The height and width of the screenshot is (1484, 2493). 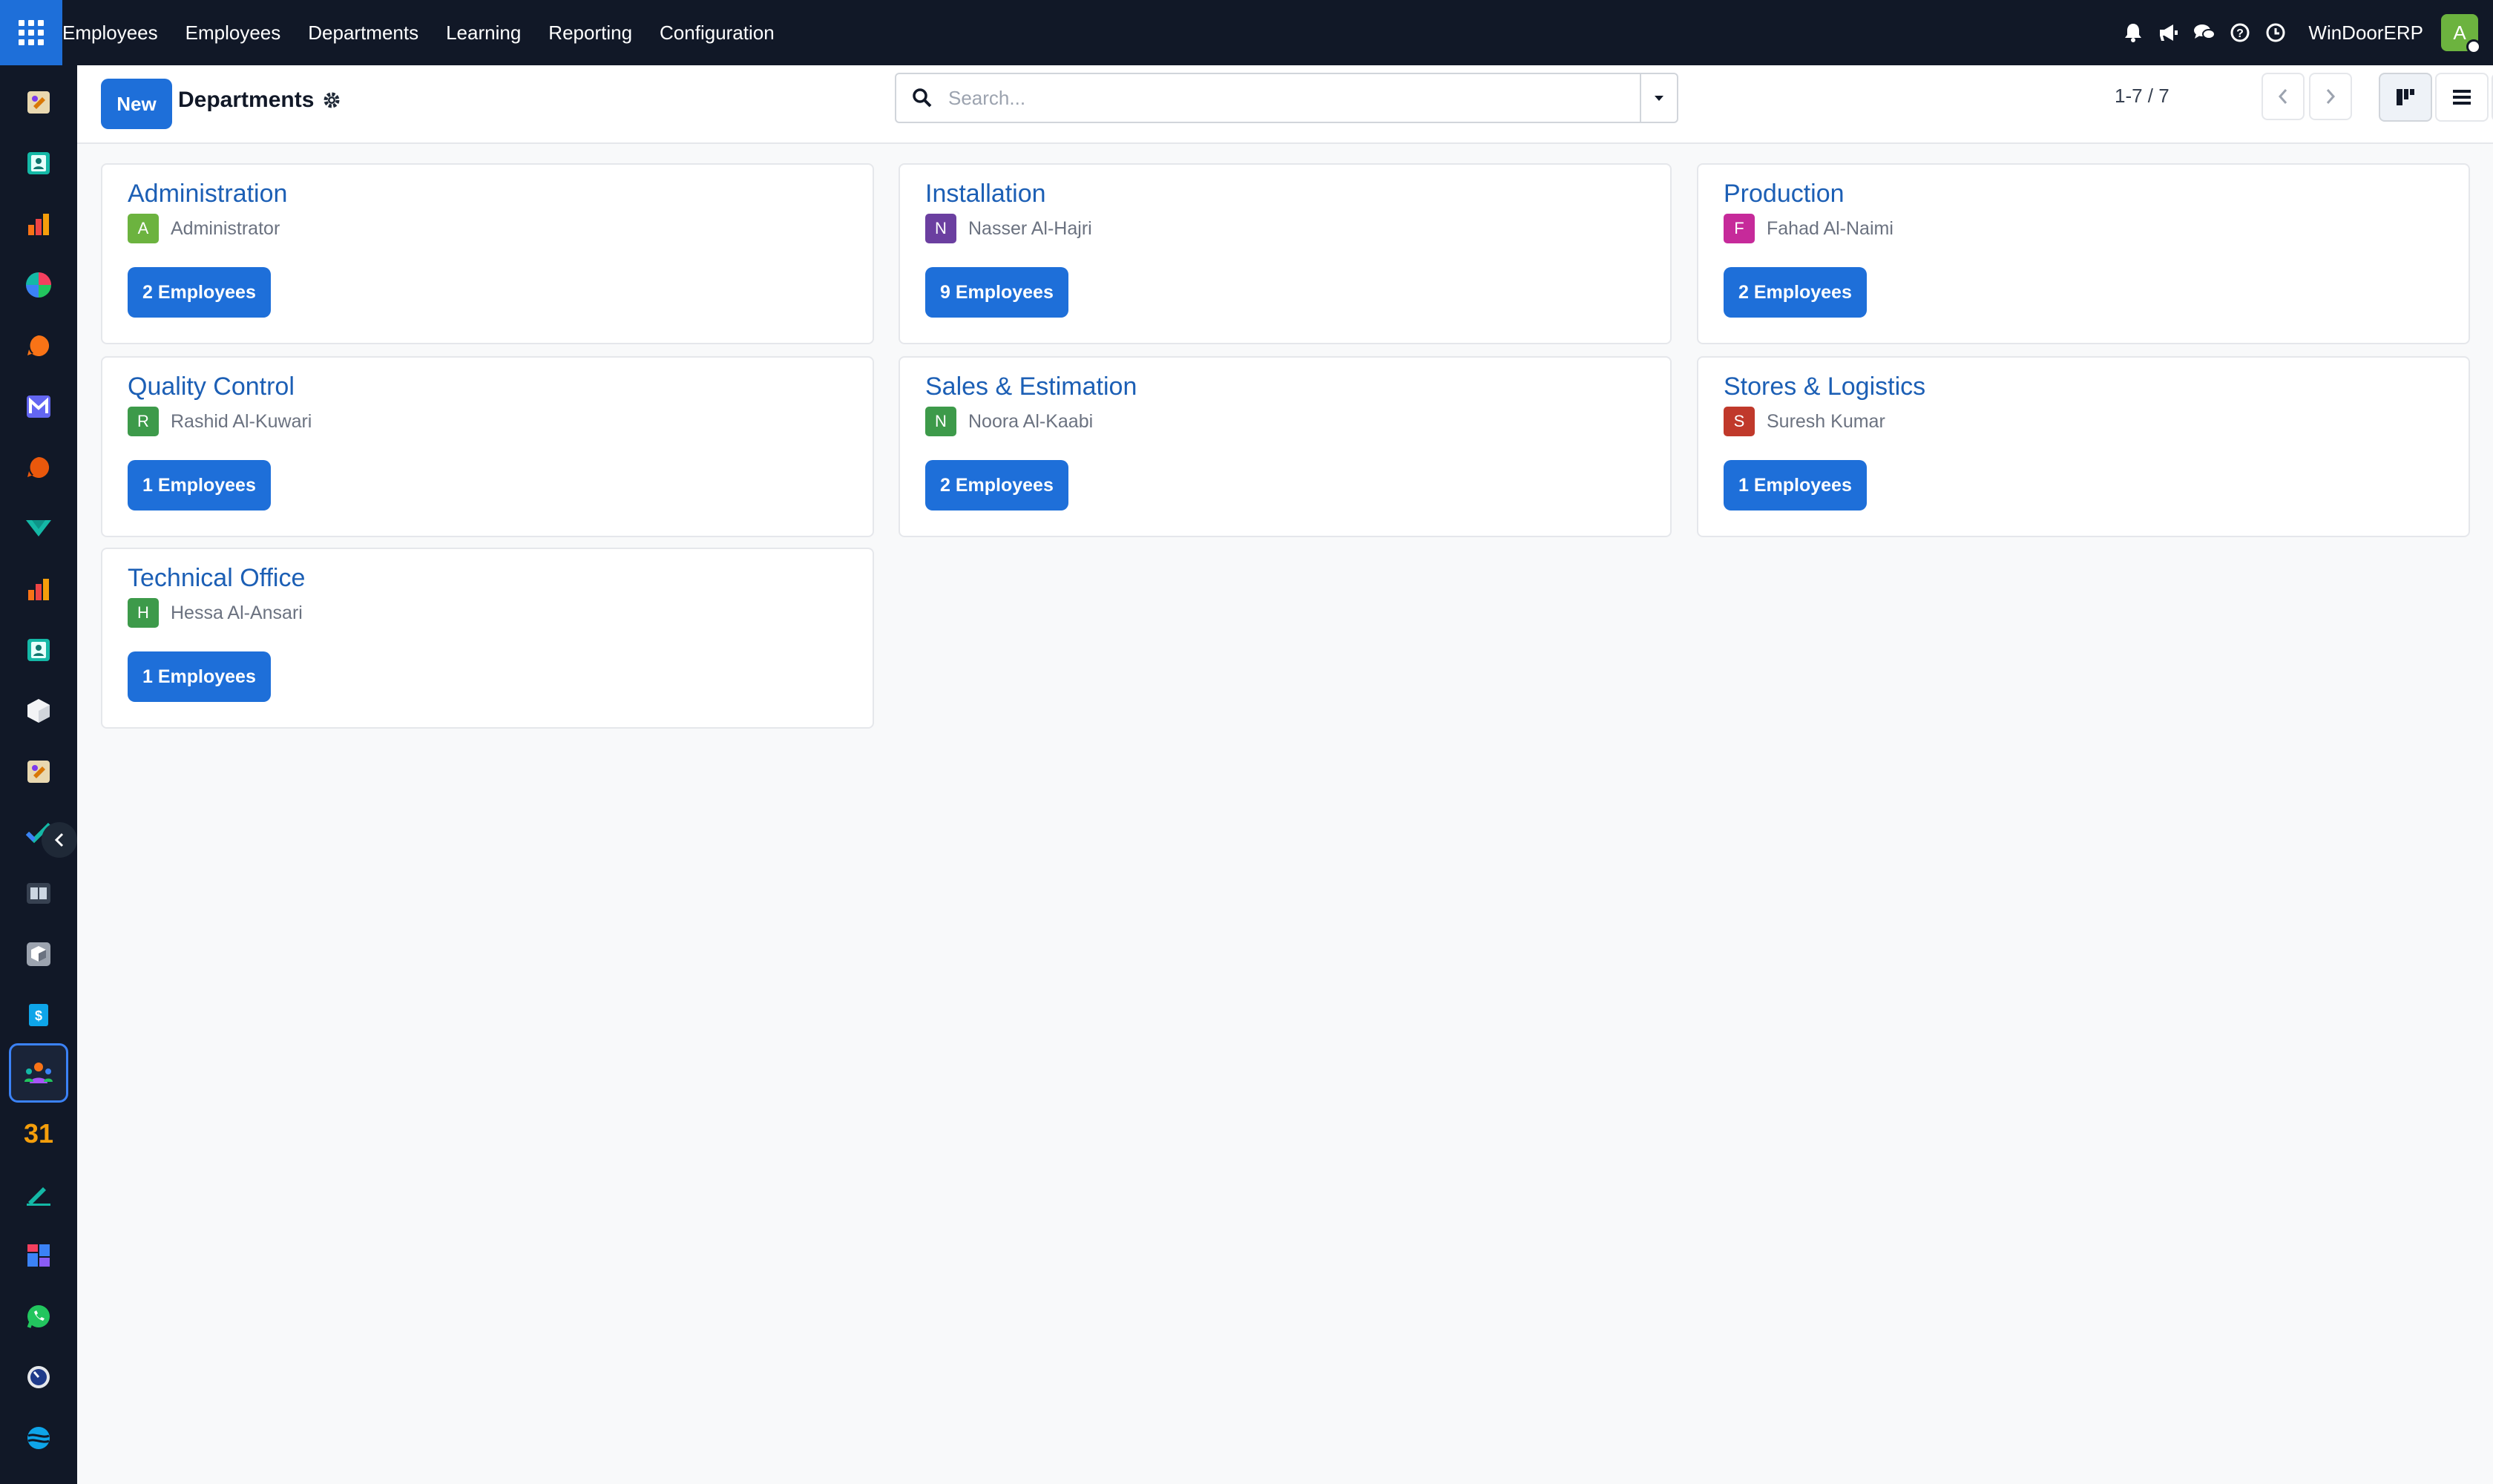 I want to click on reporting-app-icon, so click(x=38, y=589).